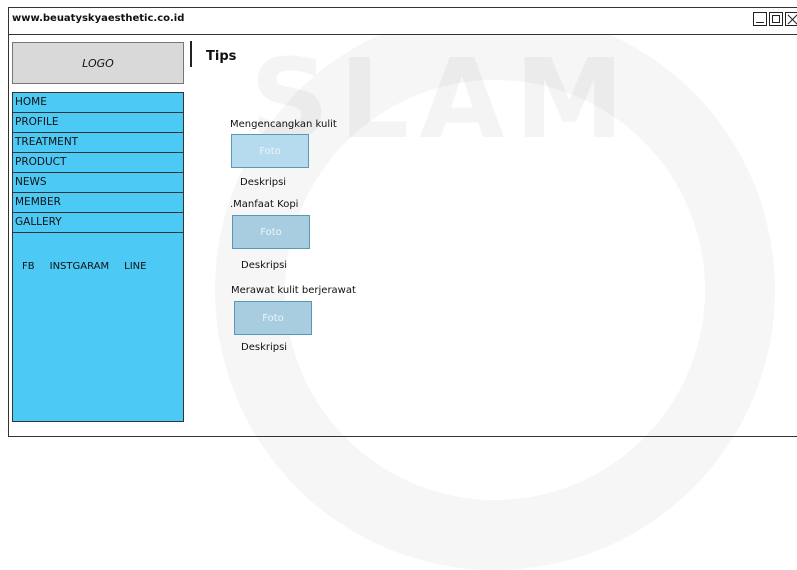 The width and height of the screenshot is (797, 570). Describe the element at coordinates (760, 19) in the screenshot. I see `minimize-icon` at that location.